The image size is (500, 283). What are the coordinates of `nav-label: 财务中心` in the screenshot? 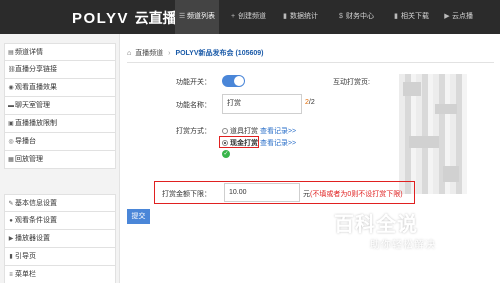 It's located at (360, 16).